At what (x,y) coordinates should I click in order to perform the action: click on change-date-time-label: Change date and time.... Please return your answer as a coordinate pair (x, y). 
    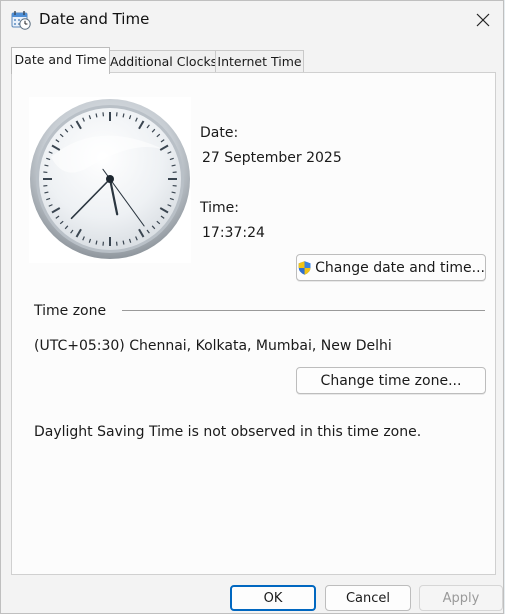
    Looking at the image, I should click on (400, 267).